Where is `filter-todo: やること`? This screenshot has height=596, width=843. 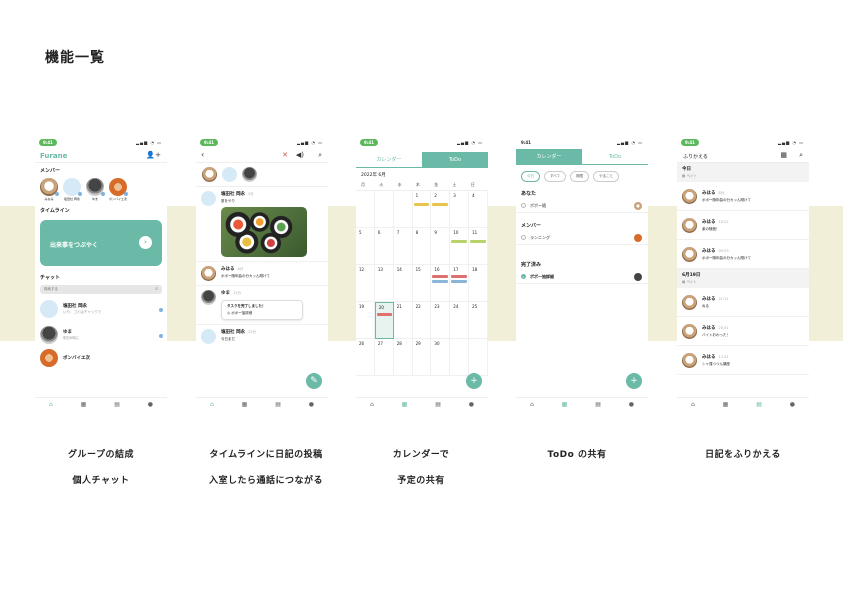
filter-todo: やること is located at coordinates (606, 176).